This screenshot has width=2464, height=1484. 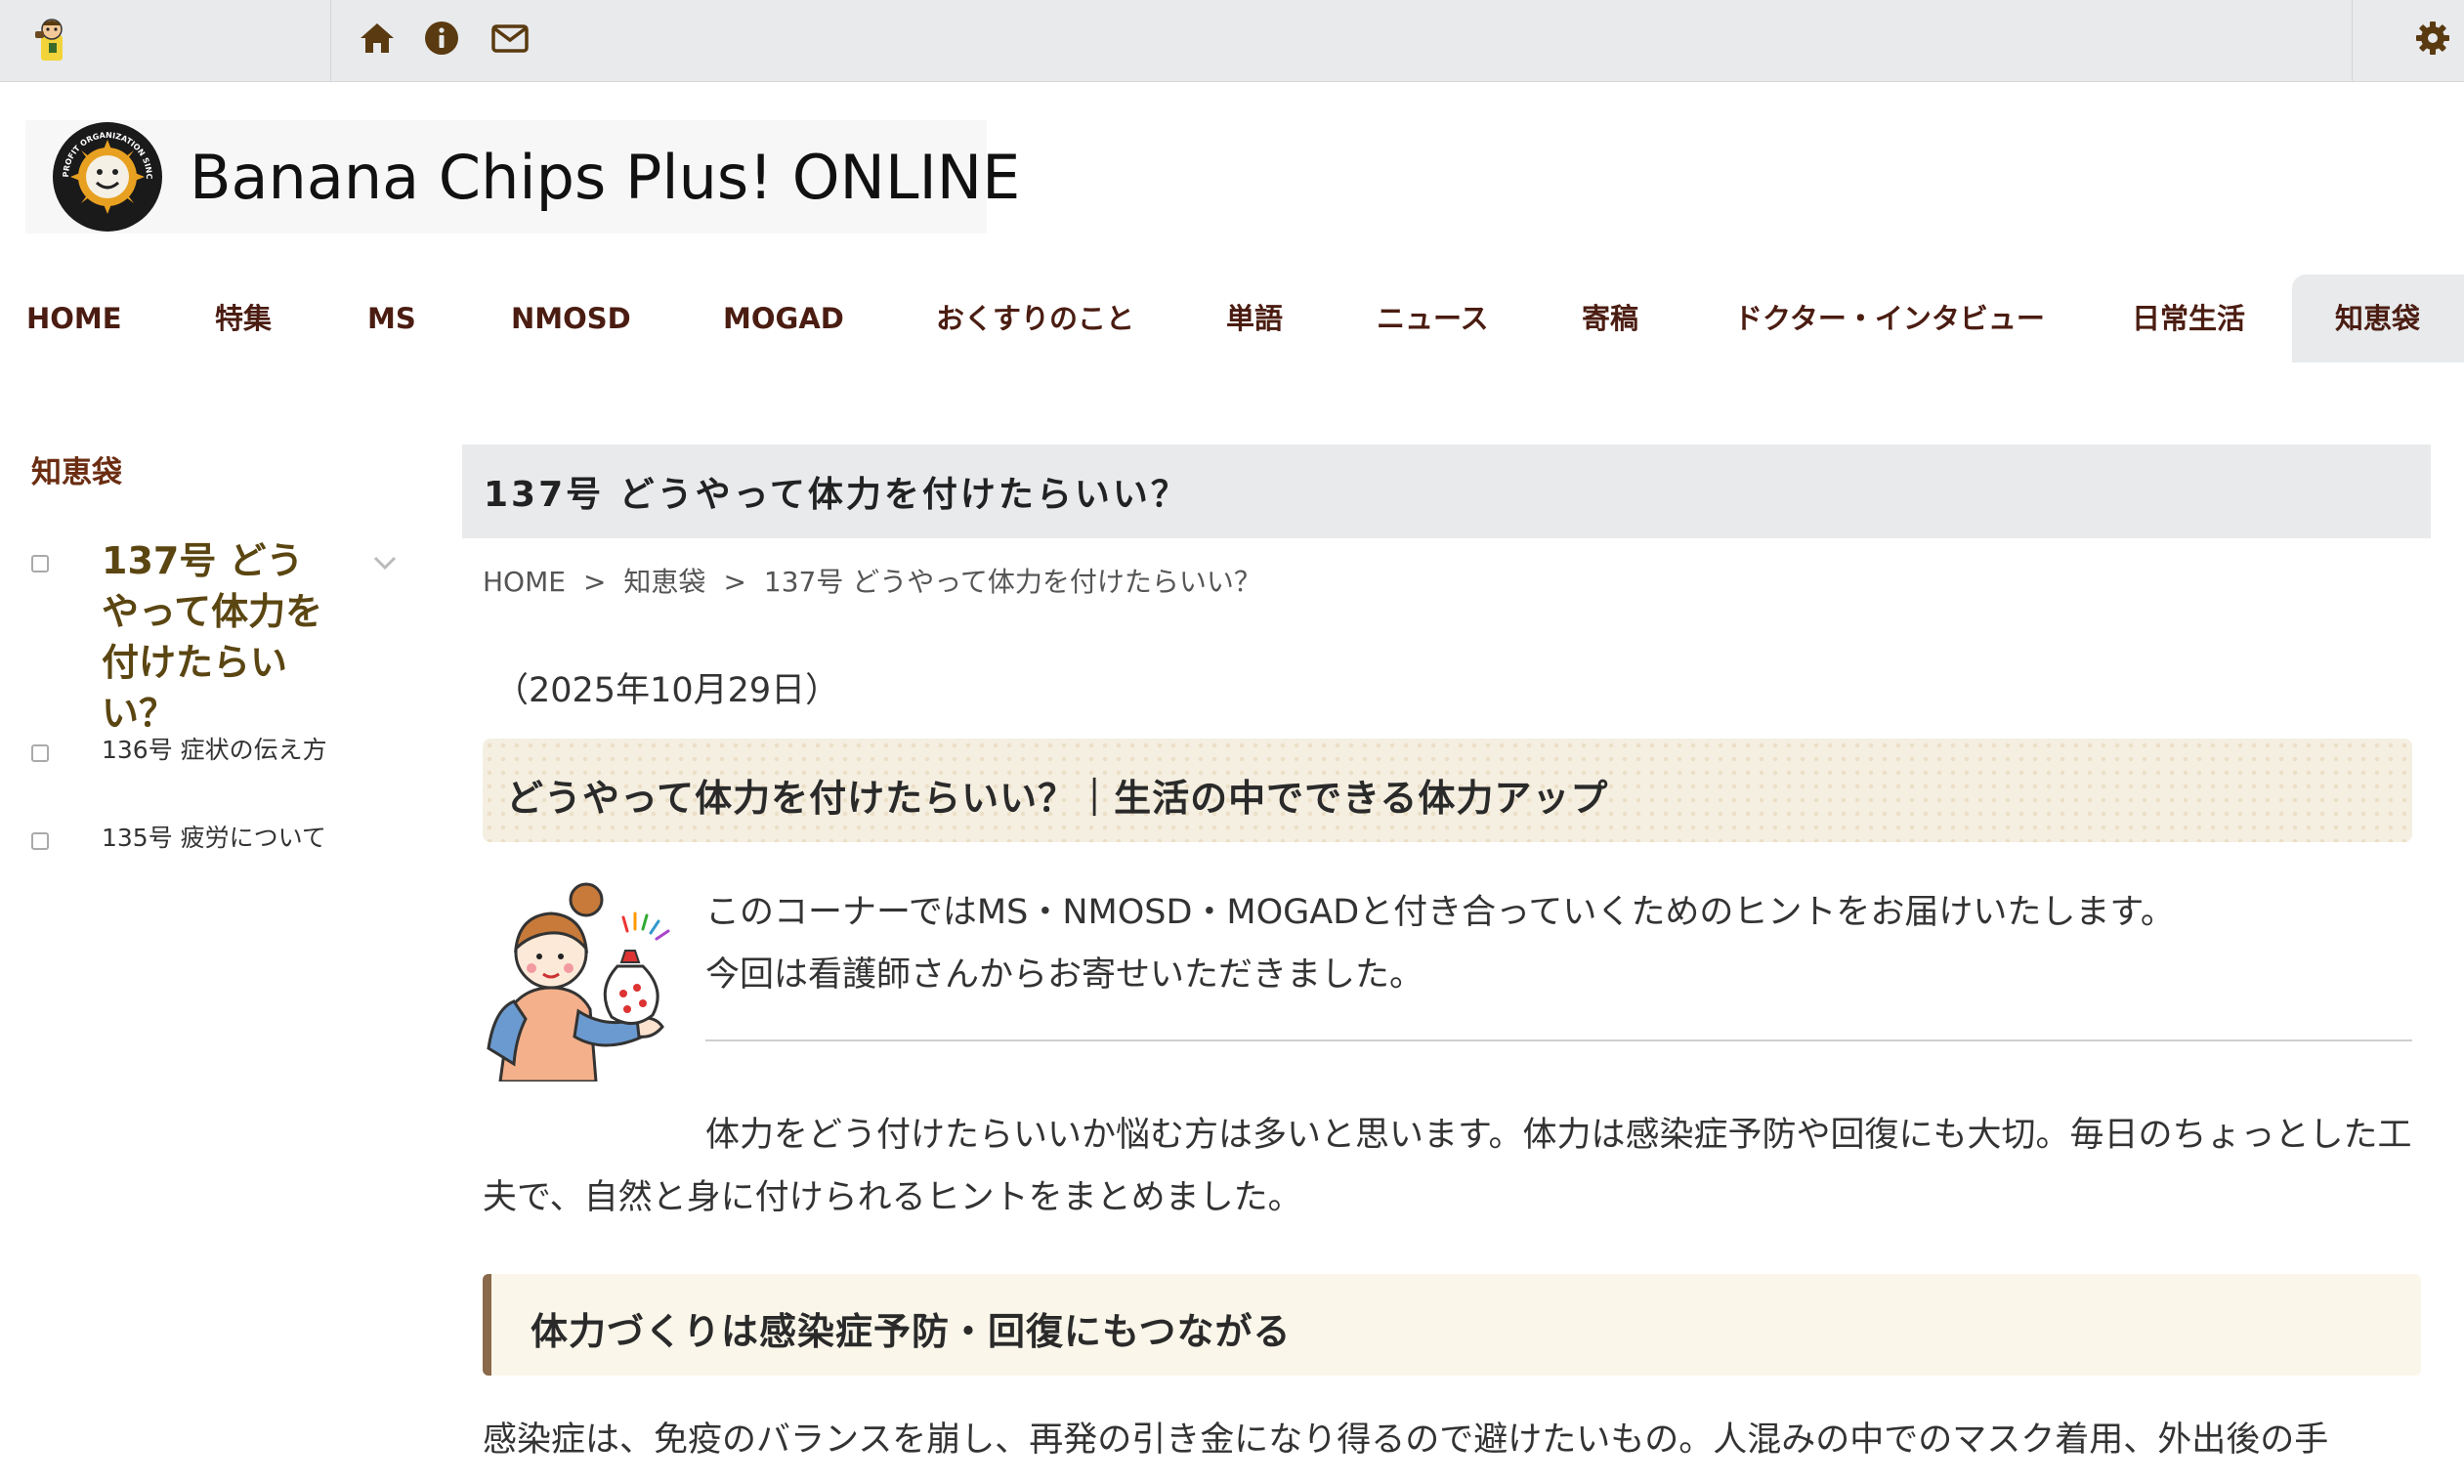 I want to click on divider, so click(x=1558, y=1040).